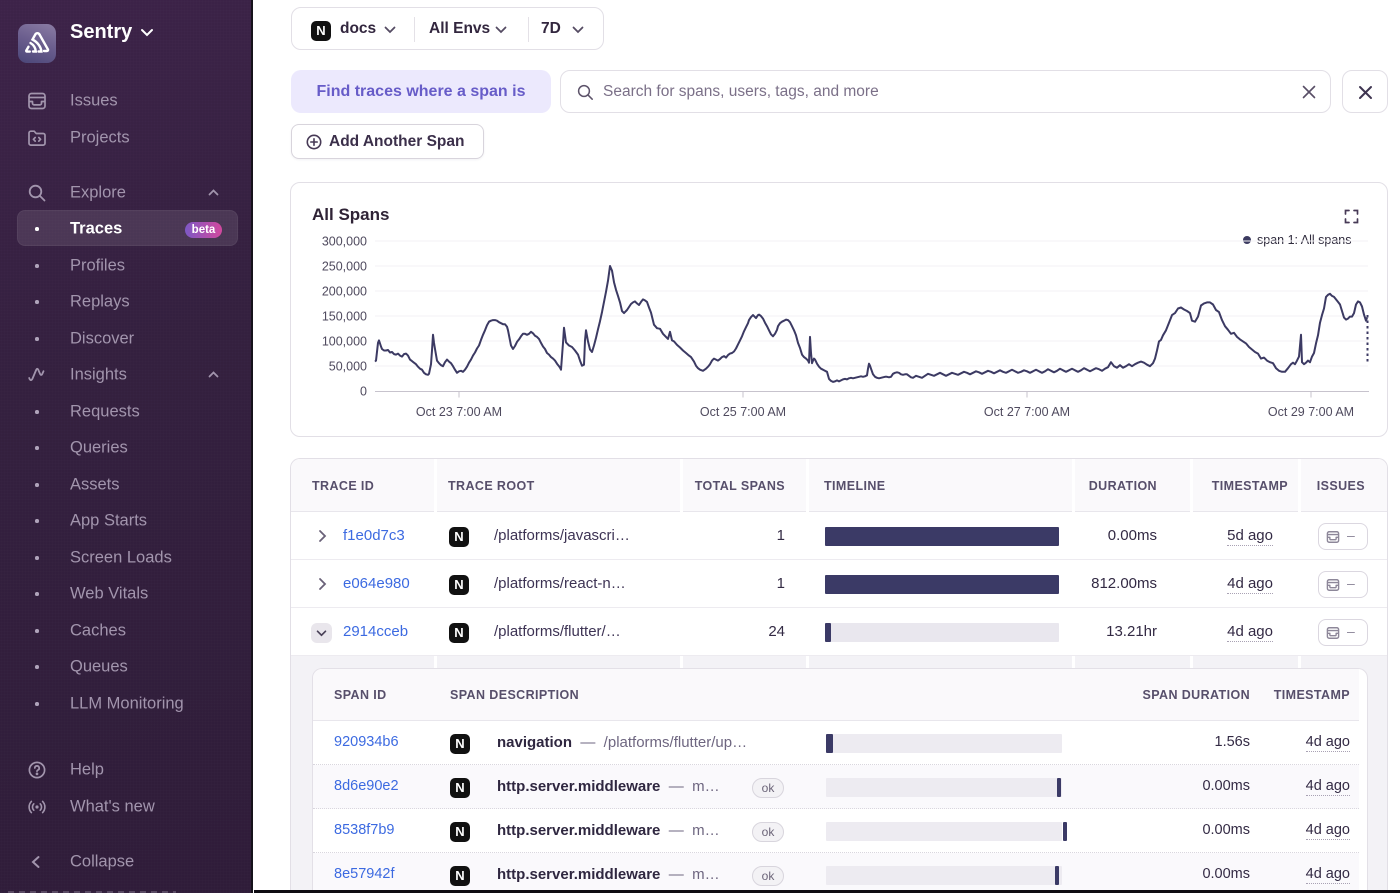  I want to click on svg-text: 100,000, so click(344, 342).